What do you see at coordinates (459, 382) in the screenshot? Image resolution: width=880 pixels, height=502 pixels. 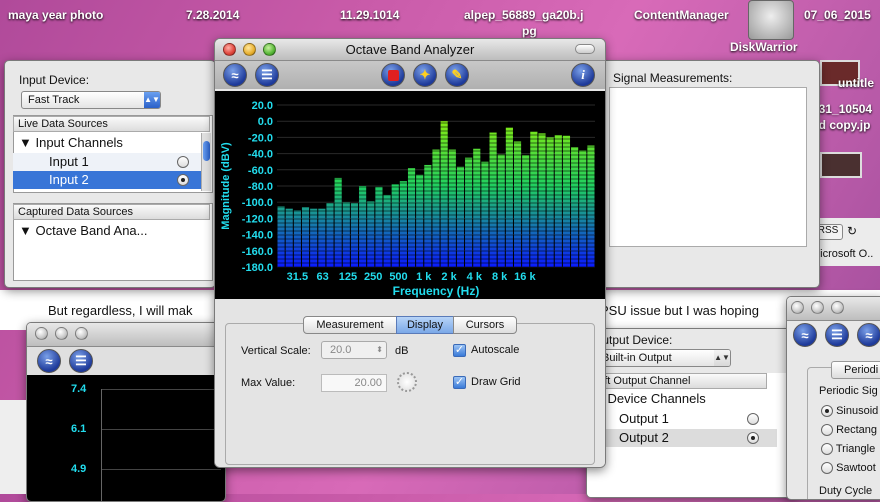 I see `draw-grid-checkbox: ✓` at bounding box center [459, 382].